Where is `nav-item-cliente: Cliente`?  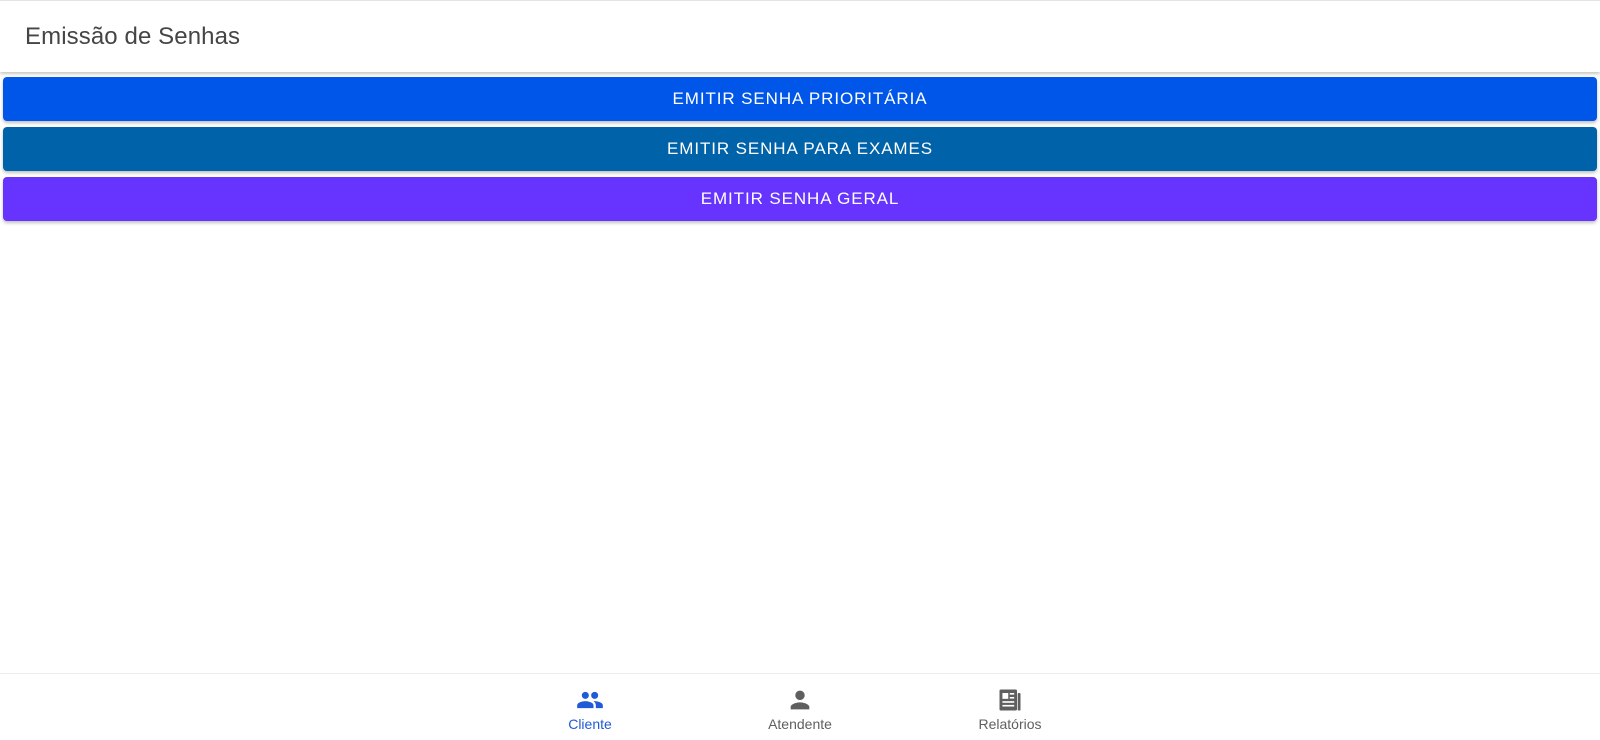 nav-item-cliente: Cliente is located at coordinates (590, 707).